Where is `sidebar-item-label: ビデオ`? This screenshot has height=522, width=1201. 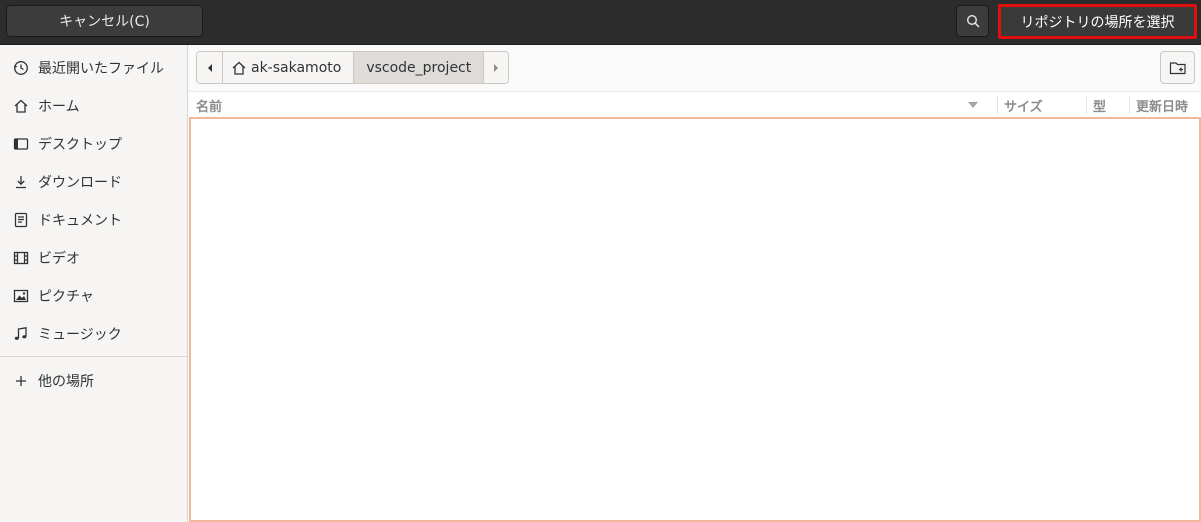
sidebar-item-label: ビデオ is located at coordinates (59, 259).